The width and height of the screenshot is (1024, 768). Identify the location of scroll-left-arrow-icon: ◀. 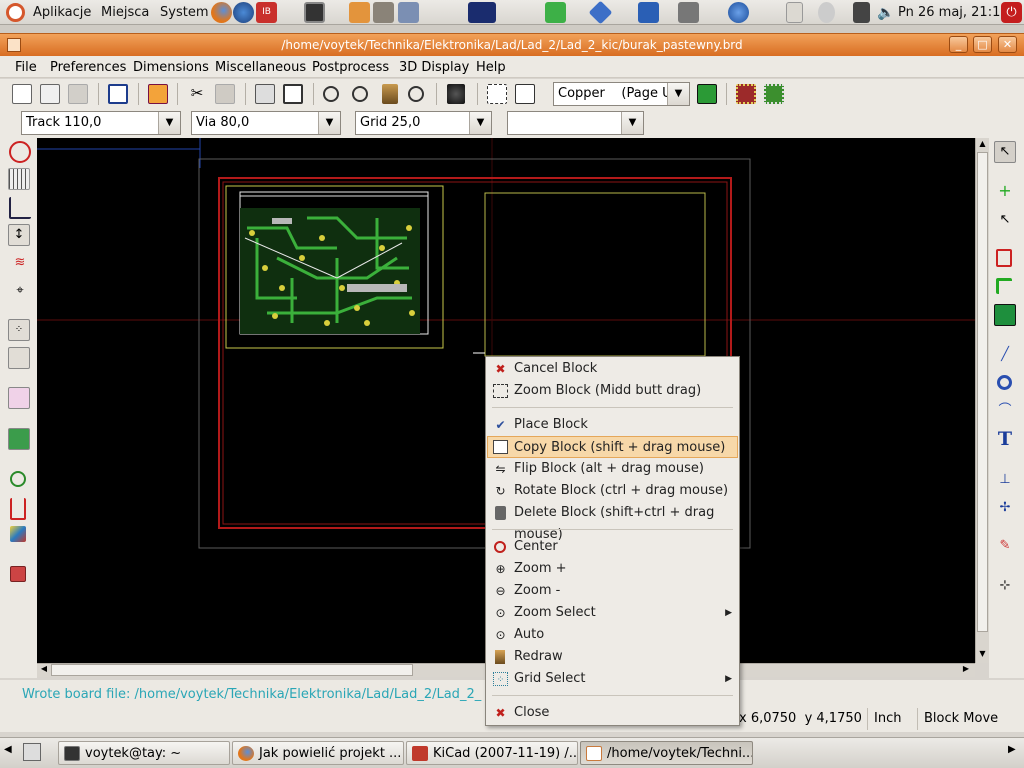
(44, 670).